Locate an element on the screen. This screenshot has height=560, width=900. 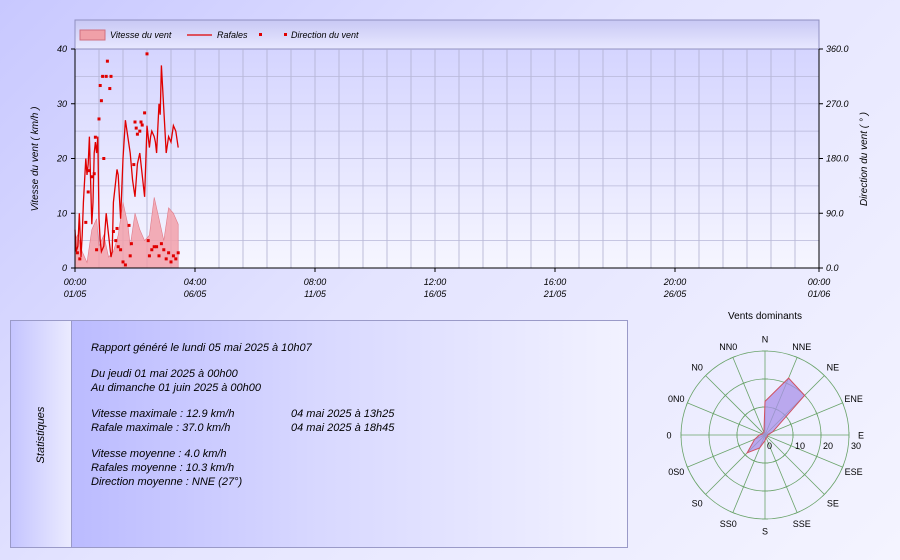
legend-label-gust: Rafales is located at coordinates (232, 35).